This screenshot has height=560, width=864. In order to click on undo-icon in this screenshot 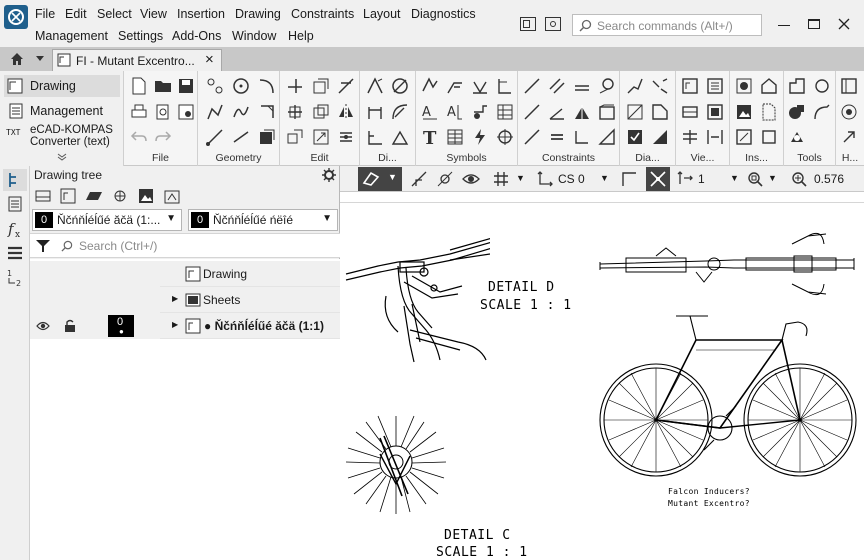, I will do `click(139, 137)`.